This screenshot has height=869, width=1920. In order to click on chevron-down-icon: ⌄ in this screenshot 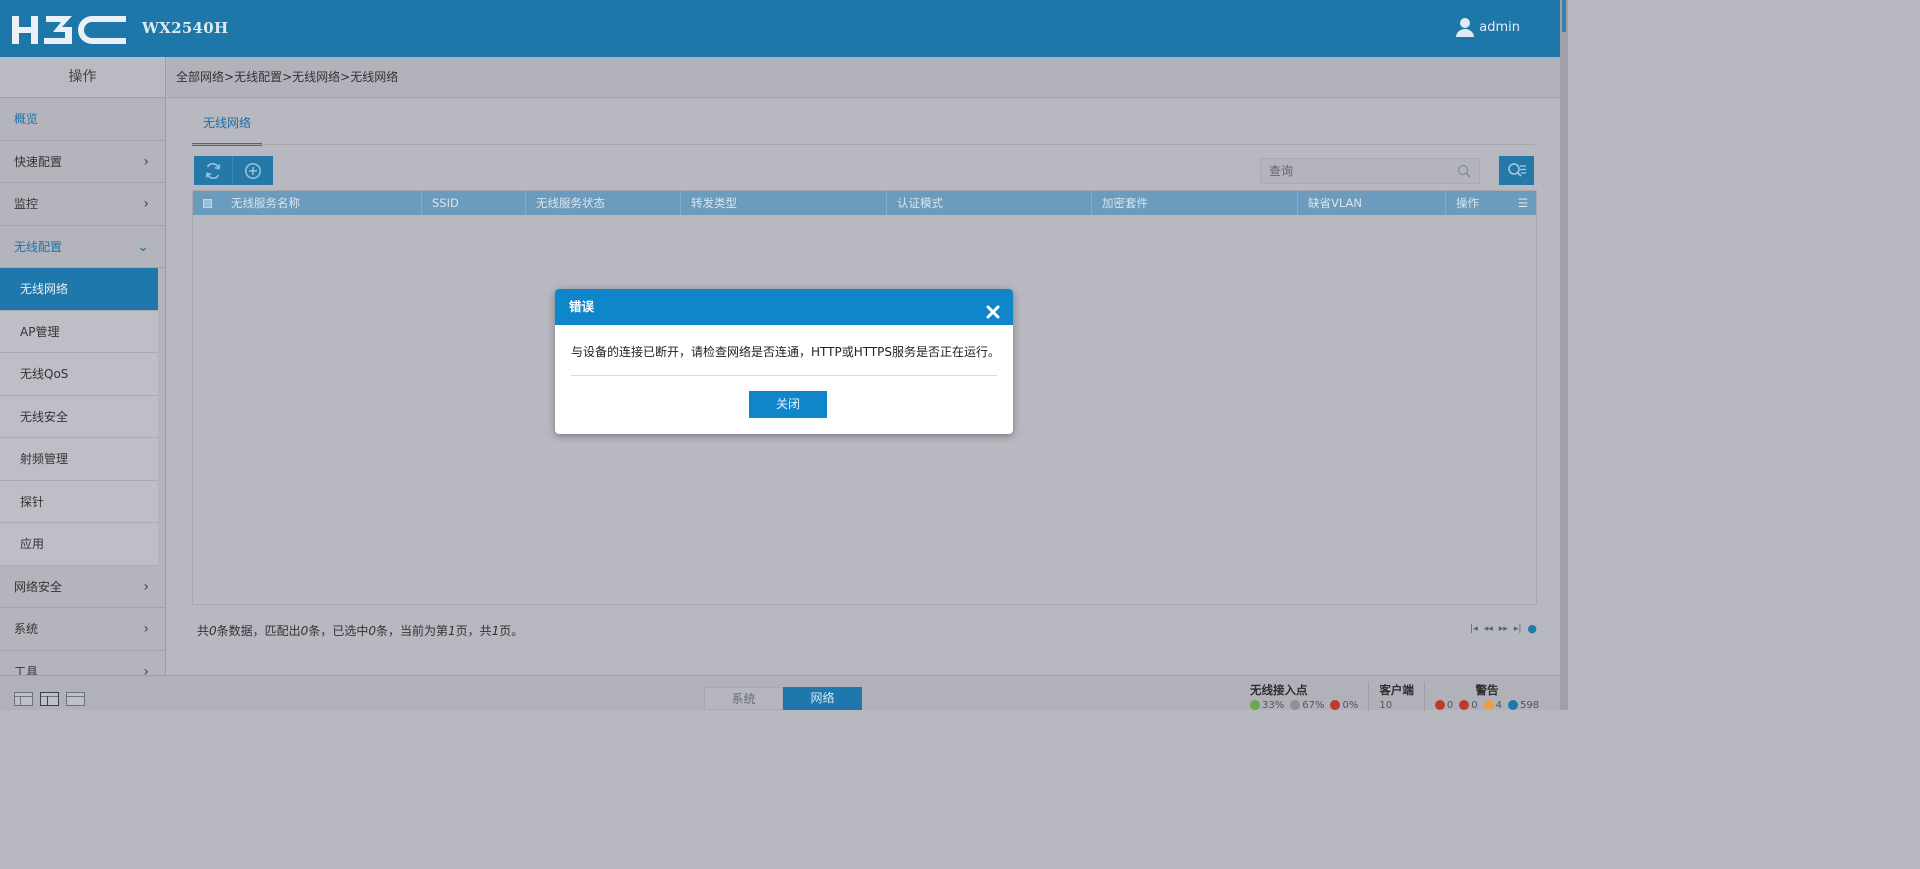, I will do `click(143, 246)`.